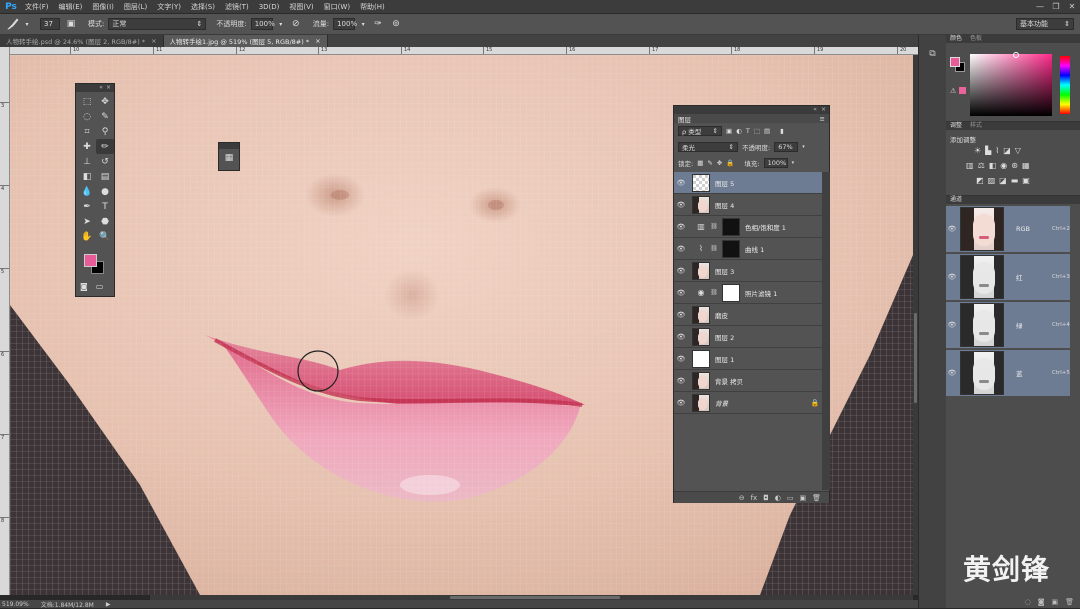  I want to click on path-select-tool-icon: ➤, so click(87, 221).